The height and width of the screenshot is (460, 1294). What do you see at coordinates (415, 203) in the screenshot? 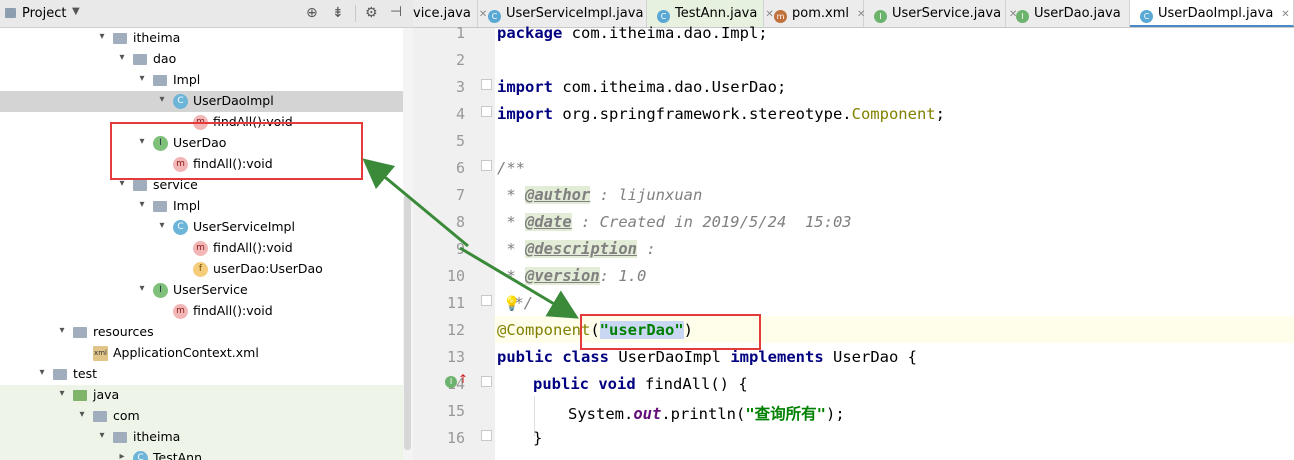
I see `arrow-to-userdao` at bounding box center [415, 203].